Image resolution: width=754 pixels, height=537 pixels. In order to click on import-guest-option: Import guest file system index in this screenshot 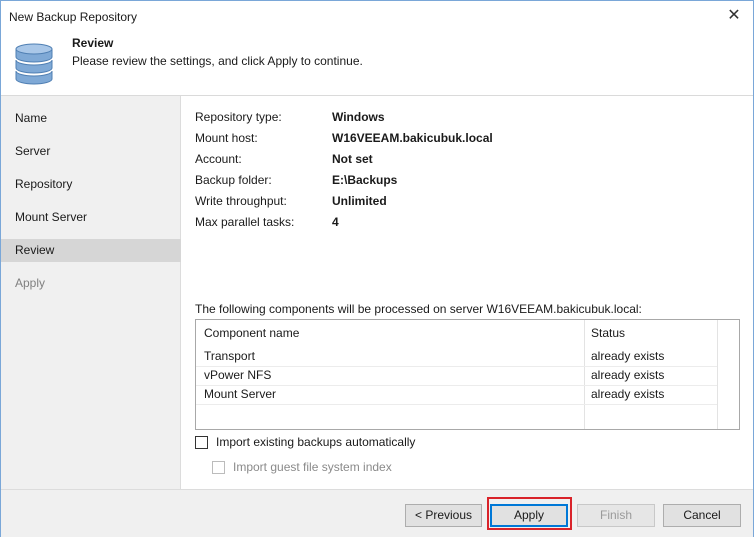, I will do `click(302, 467)`.